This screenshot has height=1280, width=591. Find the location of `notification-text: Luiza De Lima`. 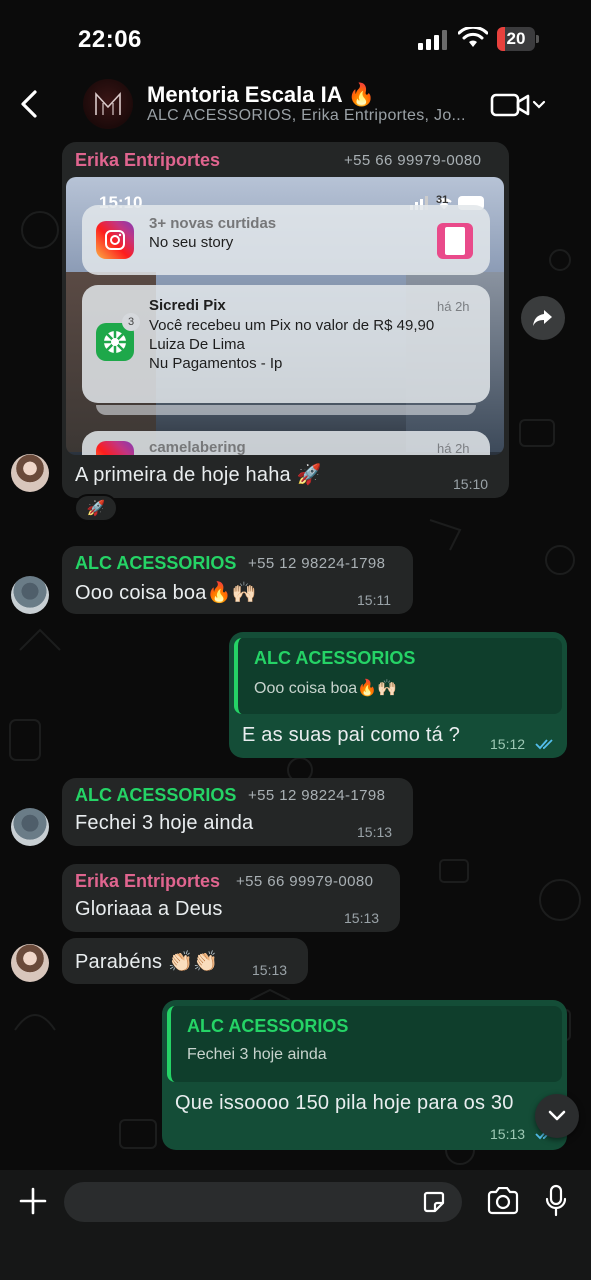

notification-text: Luiza De Lima is located at coordinates (197, 344).